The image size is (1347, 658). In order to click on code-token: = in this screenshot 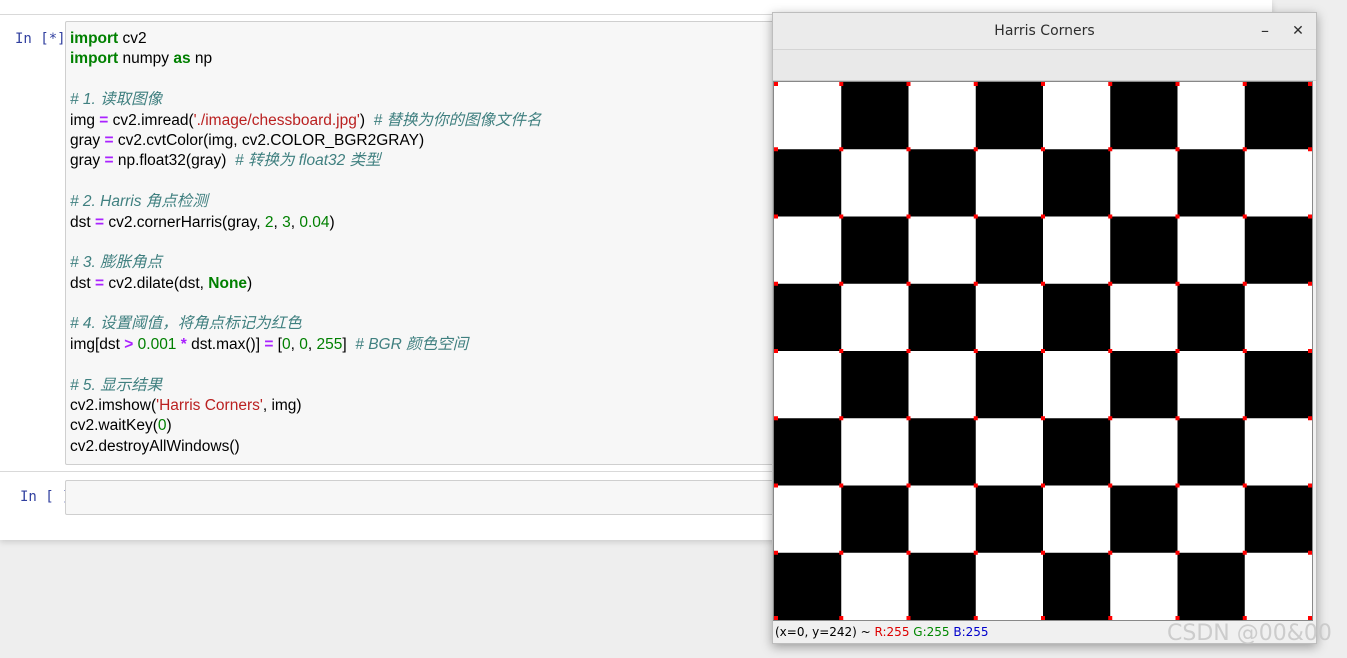, I will do `click(99, 283)`.